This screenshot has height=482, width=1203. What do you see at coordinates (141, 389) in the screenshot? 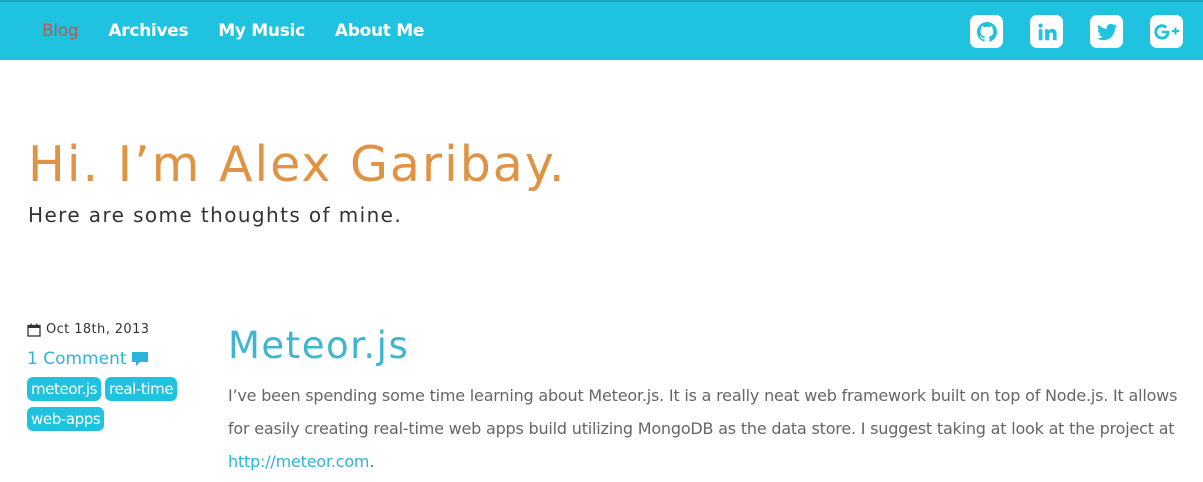
I see `tag-real-time: real-time` at bounding box center [141, 389].